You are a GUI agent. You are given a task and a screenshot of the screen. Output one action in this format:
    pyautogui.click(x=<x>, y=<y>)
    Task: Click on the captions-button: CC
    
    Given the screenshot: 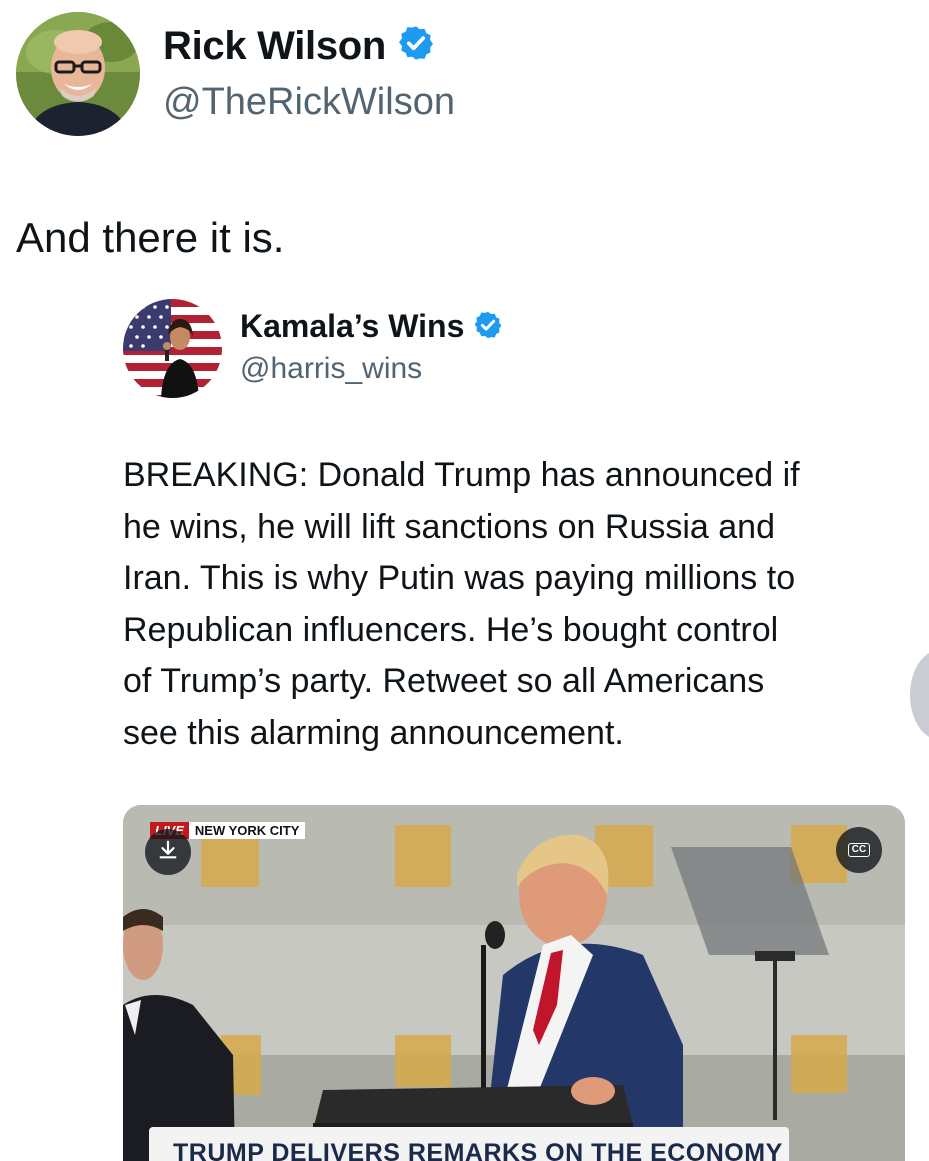 What is the action you would take?
    pyautogui.click(x=859, y=850)
    